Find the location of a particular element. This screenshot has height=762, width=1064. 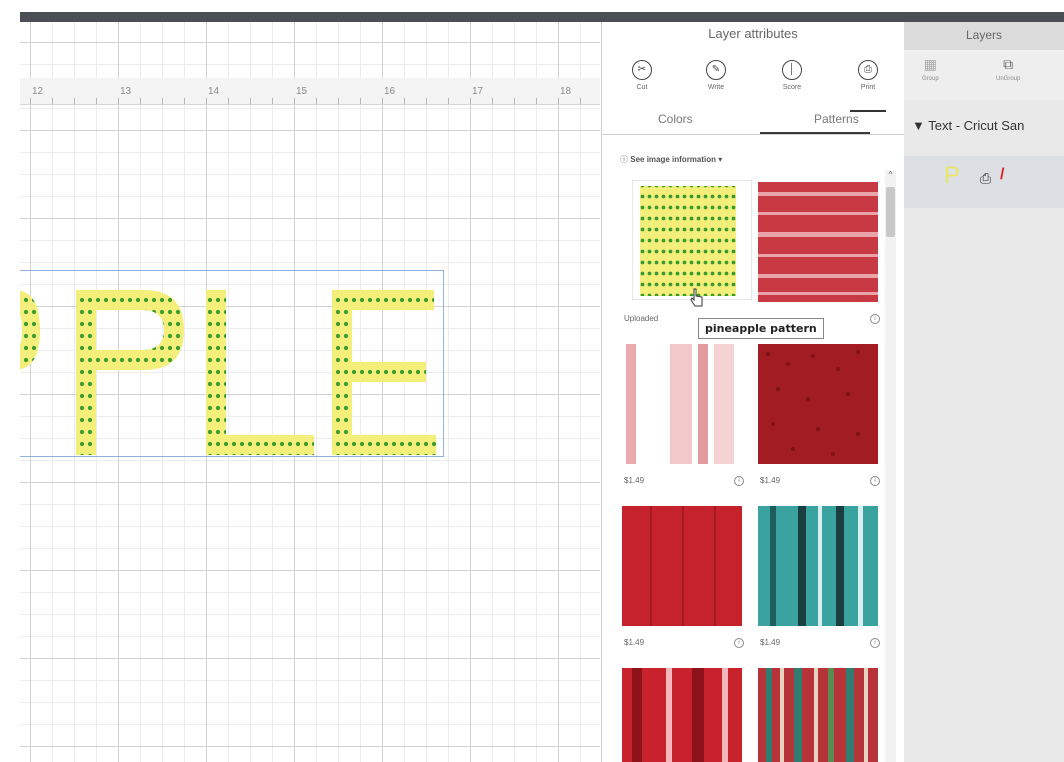

ungroup-button: ⧉ UnGroup is located at coordinates (1008, 69).